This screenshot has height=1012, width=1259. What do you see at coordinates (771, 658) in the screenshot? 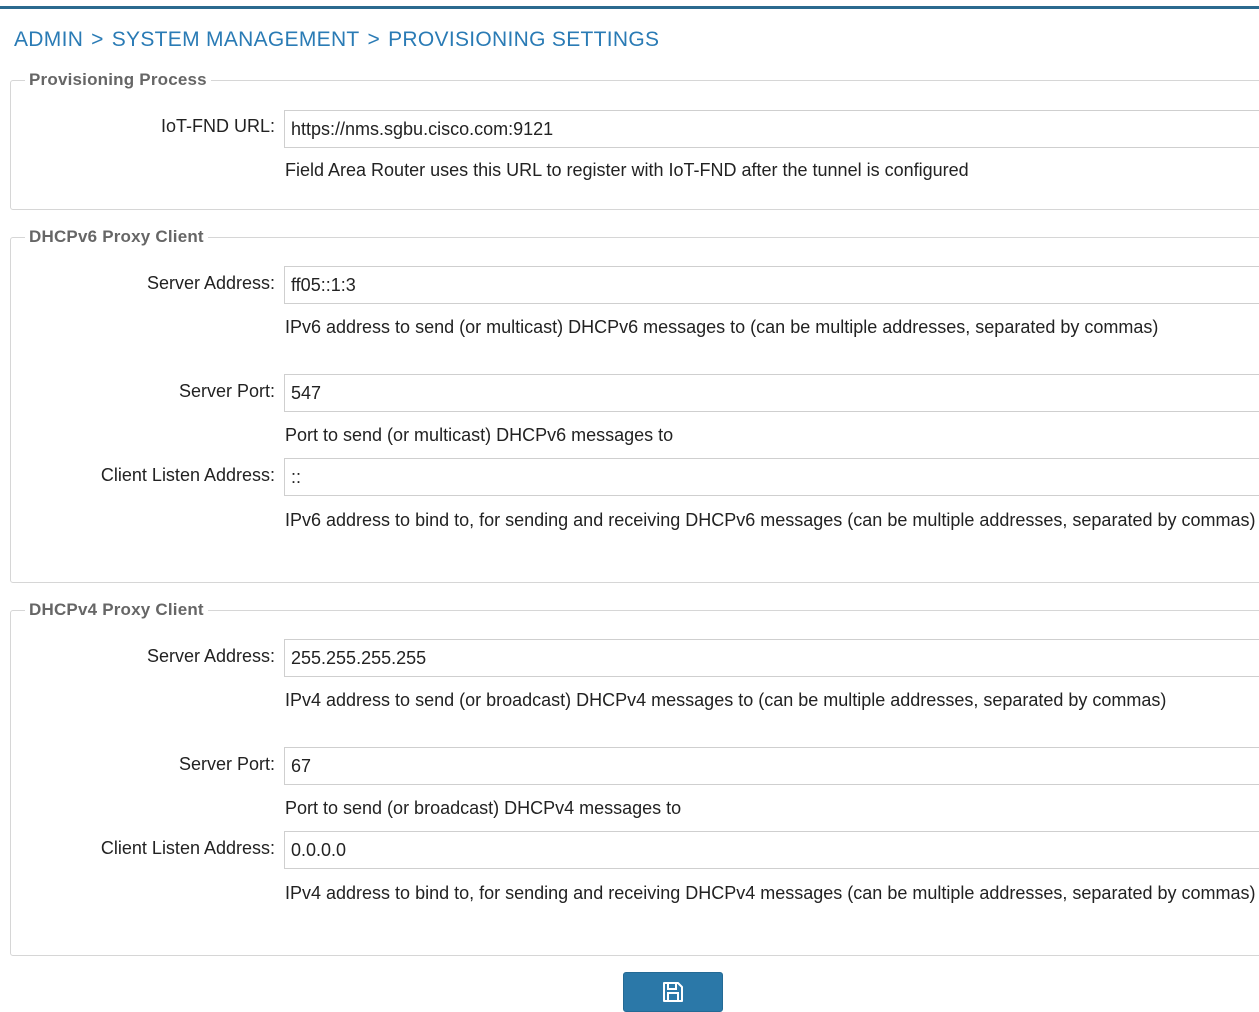
I see `dhcpv4-server-address-input: 255.255.255.255` at bounding box center [771, 658].